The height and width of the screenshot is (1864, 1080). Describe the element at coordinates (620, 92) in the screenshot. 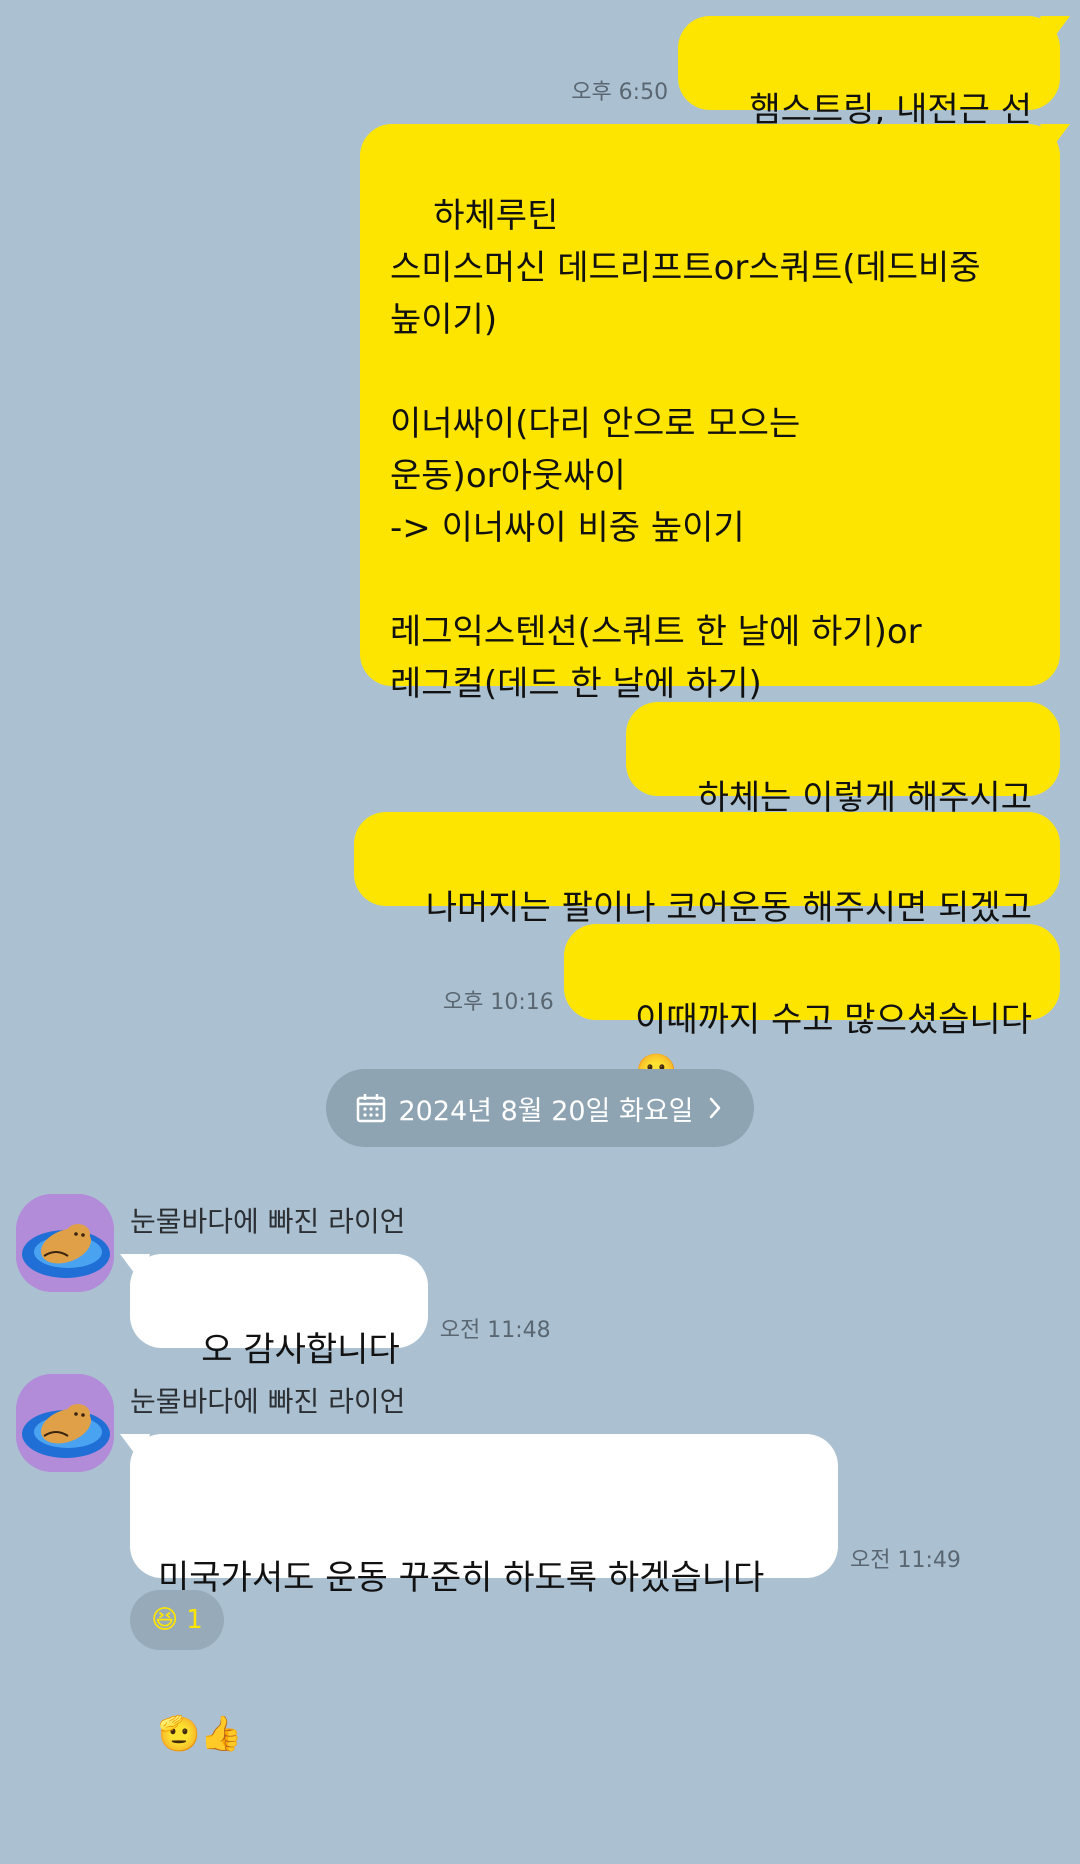

I see `message-time: 오후 6:50` at that location.